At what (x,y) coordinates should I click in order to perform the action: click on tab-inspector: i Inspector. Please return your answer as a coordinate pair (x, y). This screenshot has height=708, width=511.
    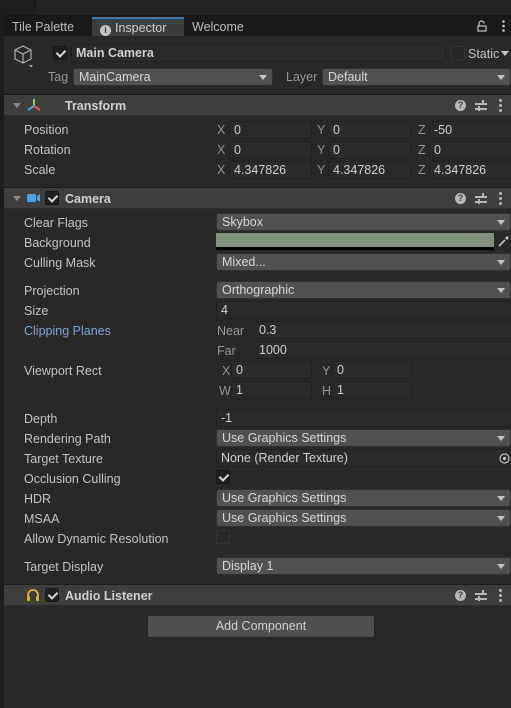
    Looking at the image, I should click on (138, 27).